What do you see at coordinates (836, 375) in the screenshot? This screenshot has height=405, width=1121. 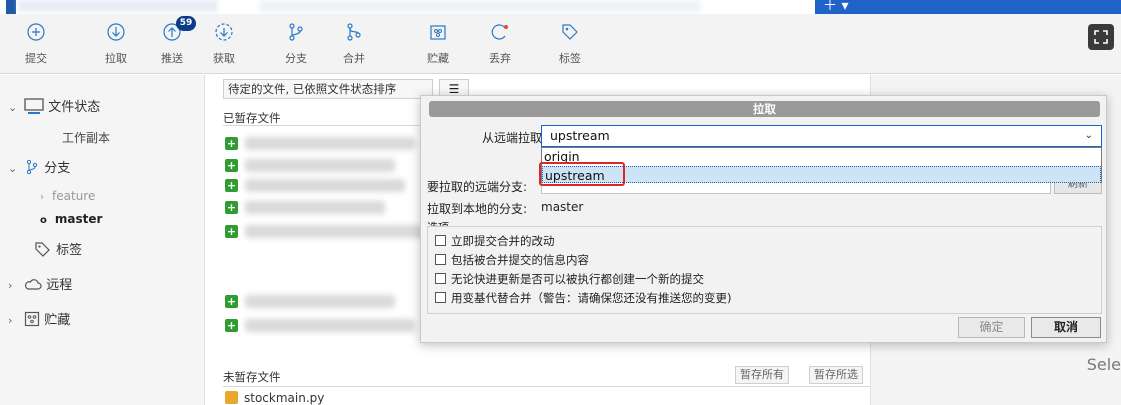 I see `stage-selected-button: 暂存所选` at bounding box center [836, 375].